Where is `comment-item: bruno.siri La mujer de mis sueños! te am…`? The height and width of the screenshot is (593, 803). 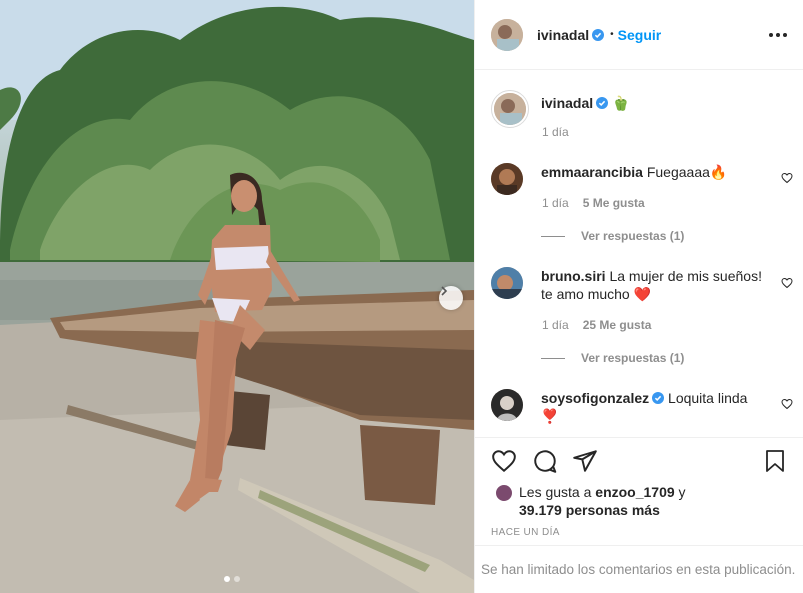 comment-item: bruno.siri La mujer de mis sueños! te am… is located at coordinates (639, 285).